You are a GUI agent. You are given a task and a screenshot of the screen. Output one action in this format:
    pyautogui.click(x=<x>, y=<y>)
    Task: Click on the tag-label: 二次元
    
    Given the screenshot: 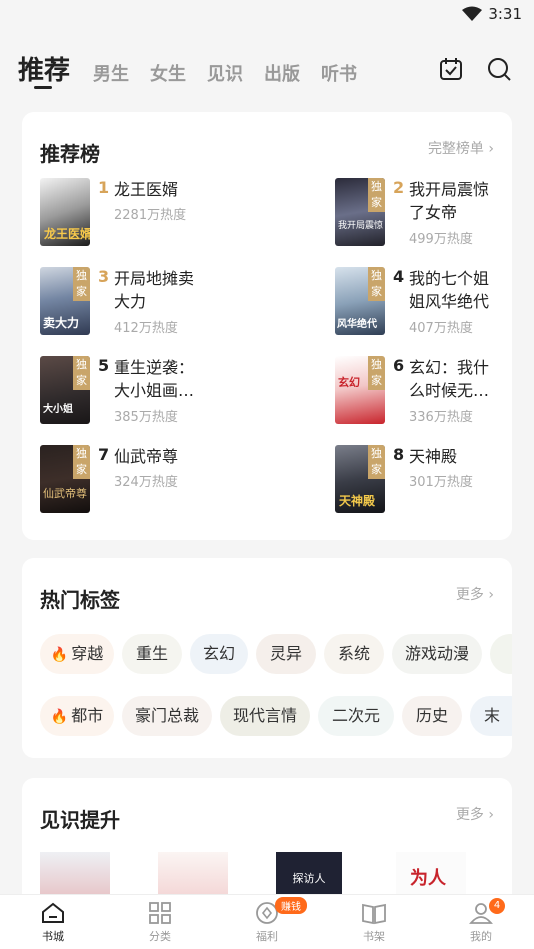 What is the action you would take?
    pyautogui.click(x=355, y=715)
    